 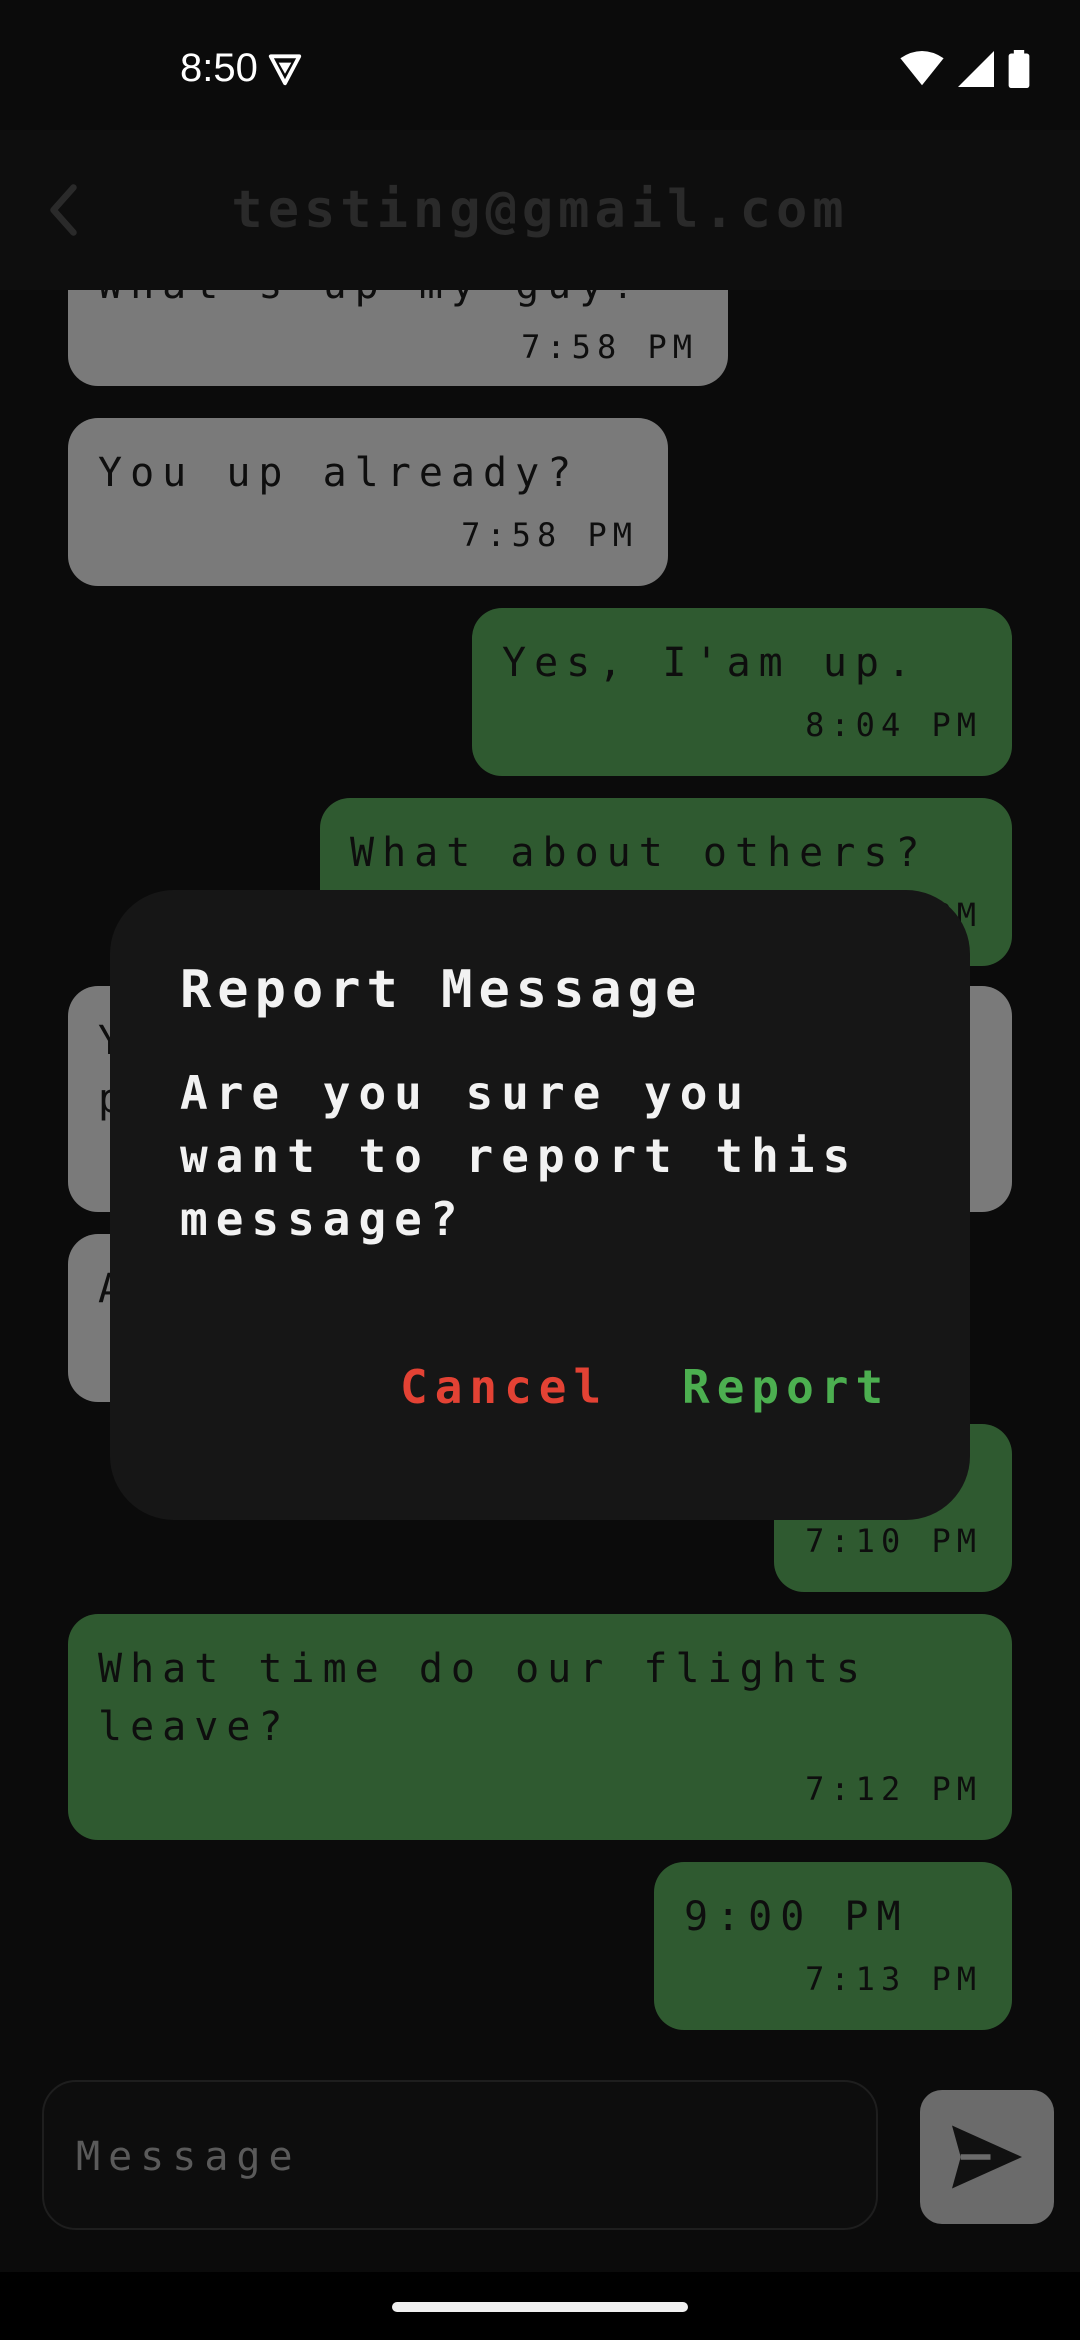 What do you see at coordinates (398, 302) in the screenshot?
I see `message-text: What's up my guy?` at bounding box center [398, 302].